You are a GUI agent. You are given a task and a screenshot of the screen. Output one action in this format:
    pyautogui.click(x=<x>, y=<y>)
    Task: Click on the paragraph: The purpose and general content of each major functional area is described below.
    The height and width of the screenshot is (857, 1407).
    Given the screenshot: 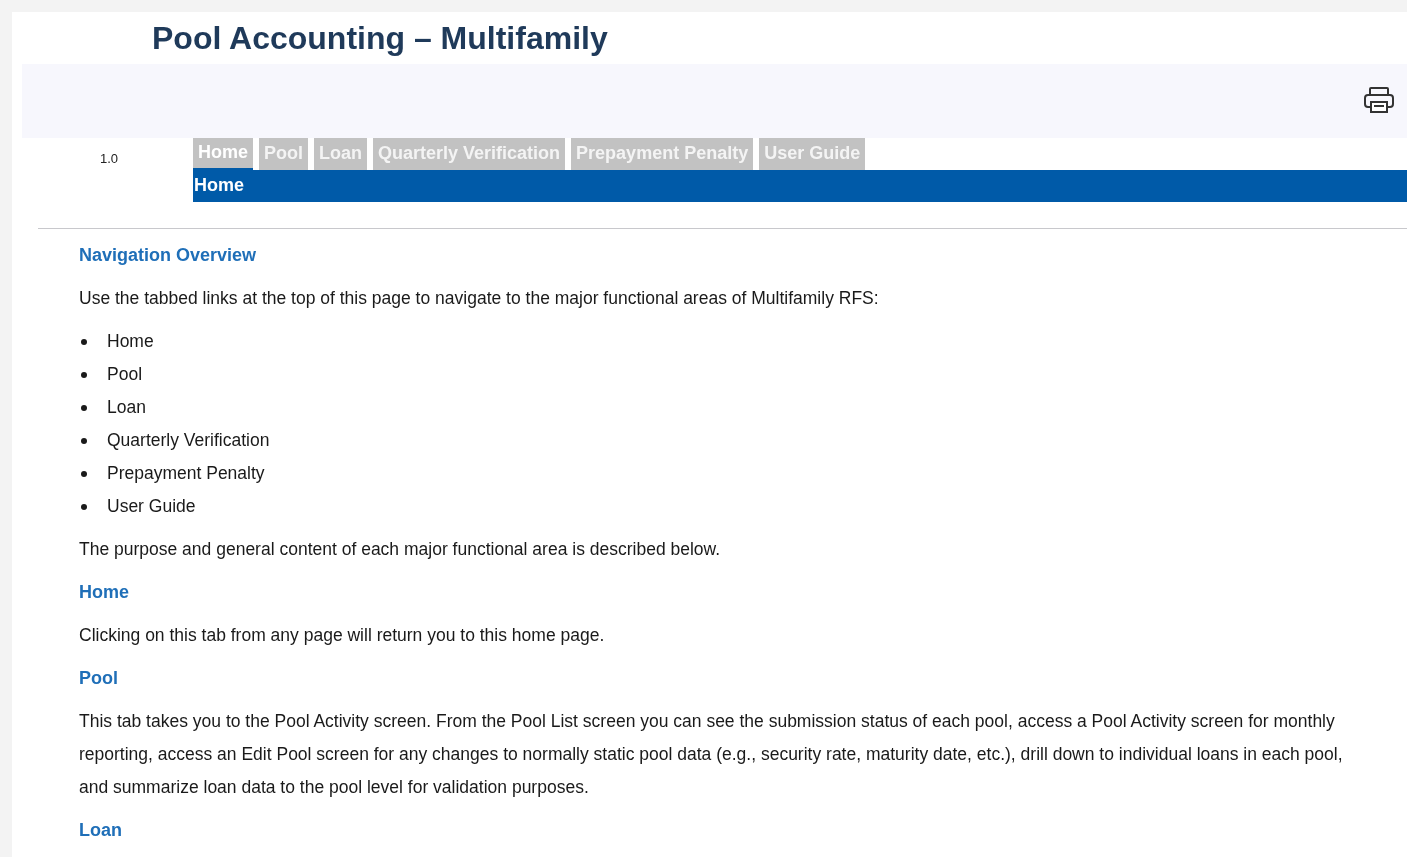 What is the action you would take?
    pyautogui.click(x=400, y=549)
    